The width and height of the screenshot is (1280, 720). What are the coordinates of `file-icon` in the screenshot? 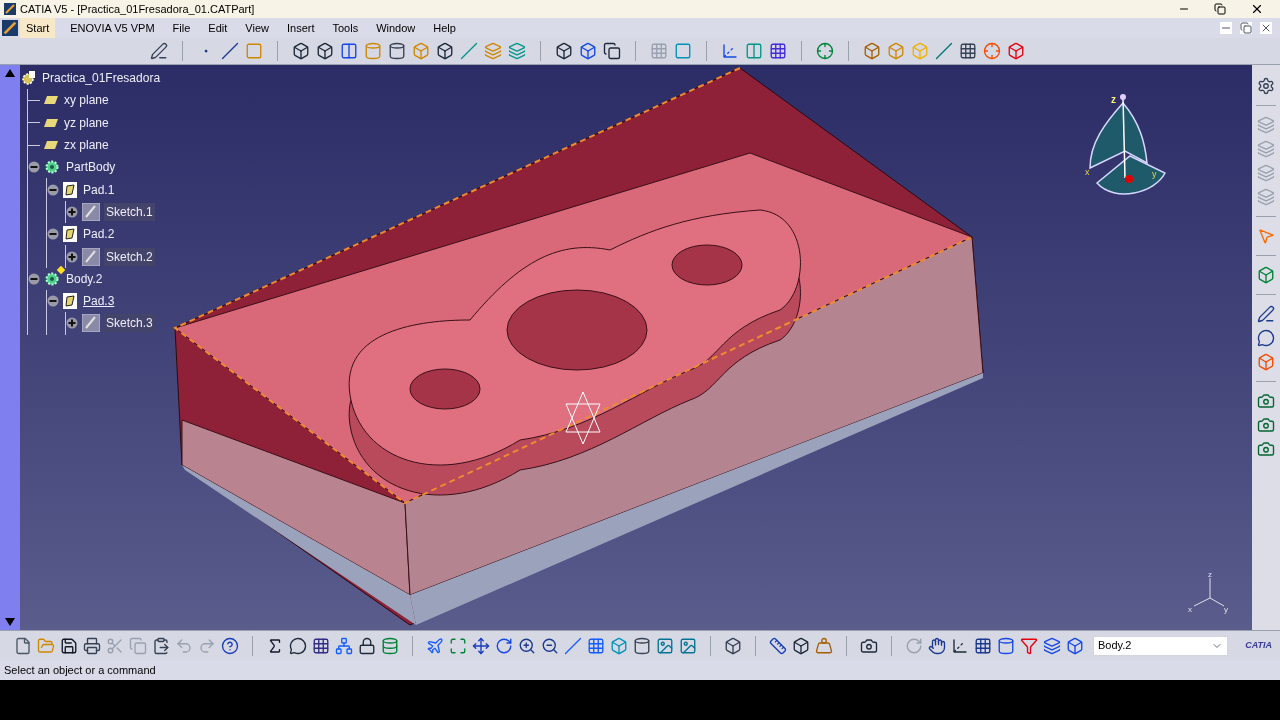 It's located at (23, 645).